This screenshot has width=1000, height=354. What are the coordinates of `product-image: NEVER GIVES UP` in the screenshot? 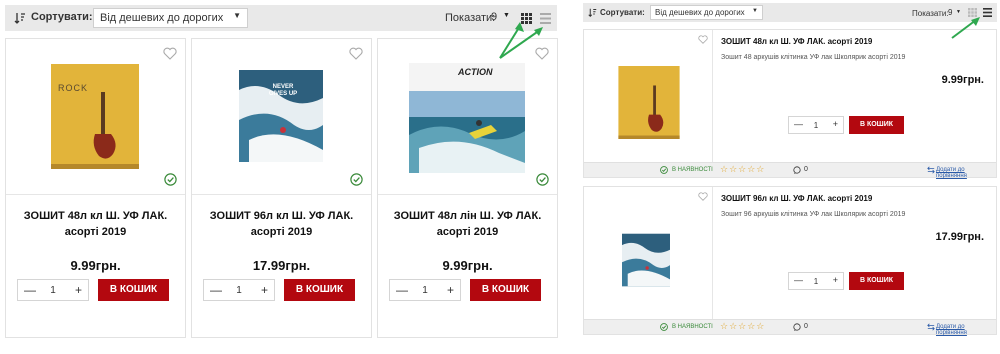 It's located at (281, 117).